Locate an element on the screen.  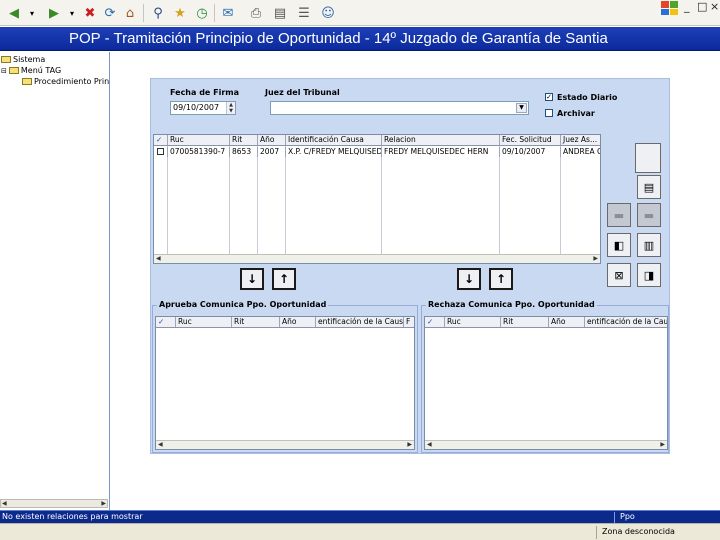
minimize-button: _ is located at coordinates (687, 6).